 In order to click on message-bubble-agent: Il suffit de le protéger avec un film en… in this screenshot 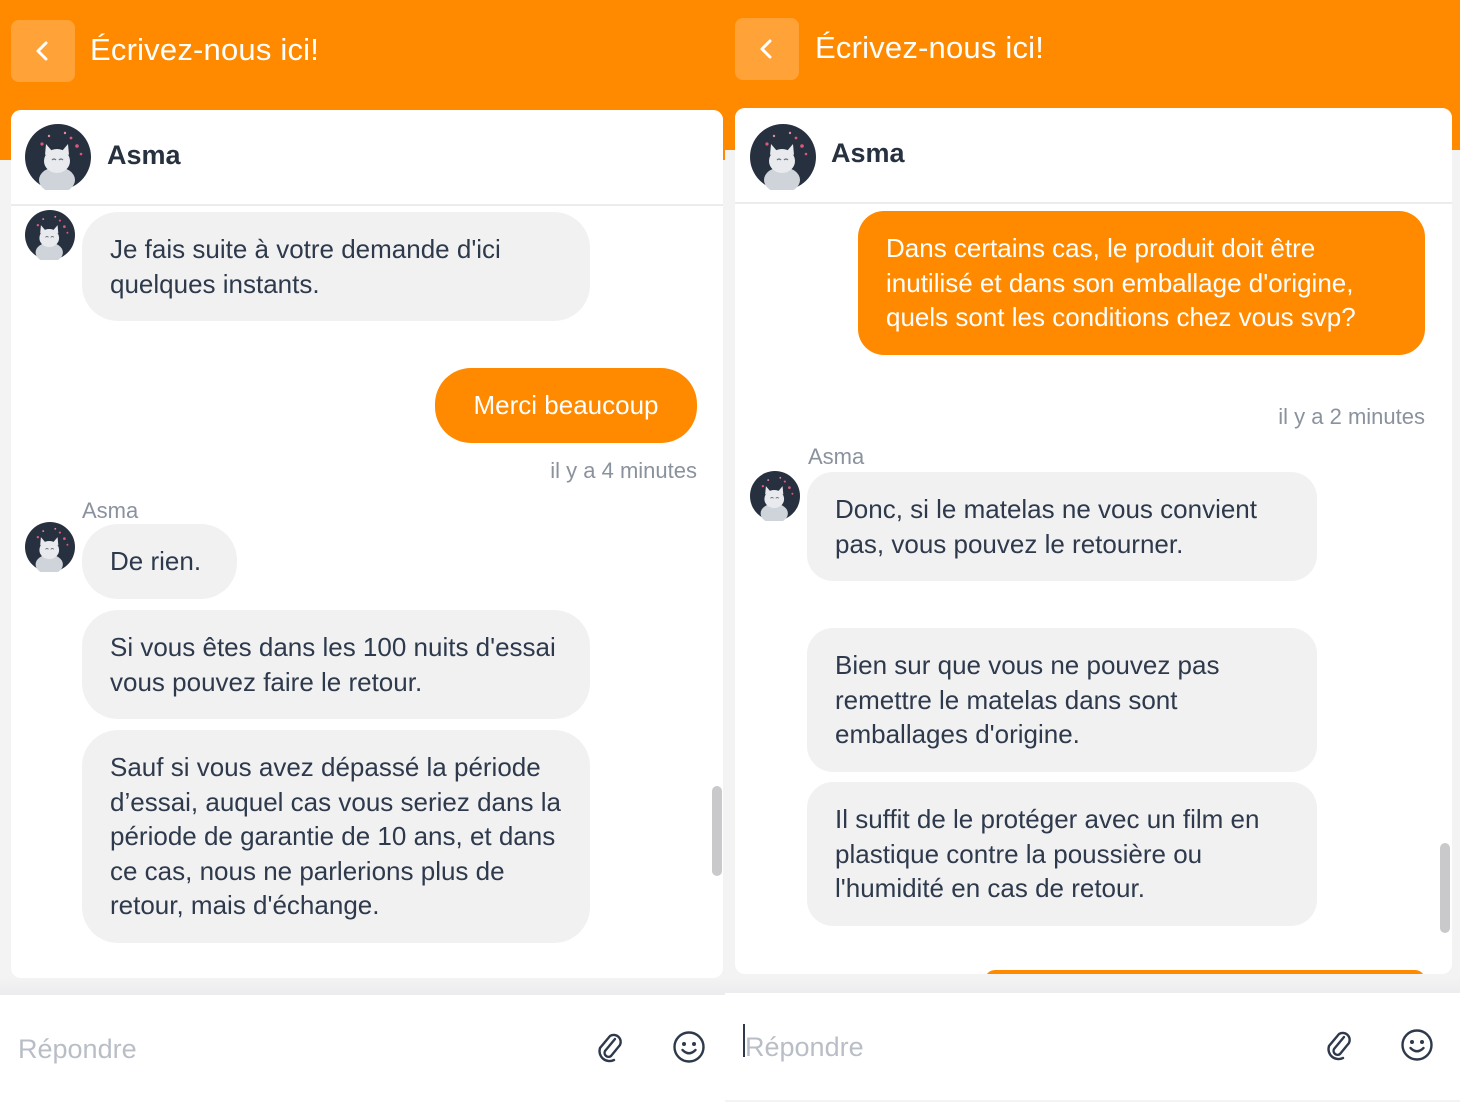, I will do `click(1062, 854)`.